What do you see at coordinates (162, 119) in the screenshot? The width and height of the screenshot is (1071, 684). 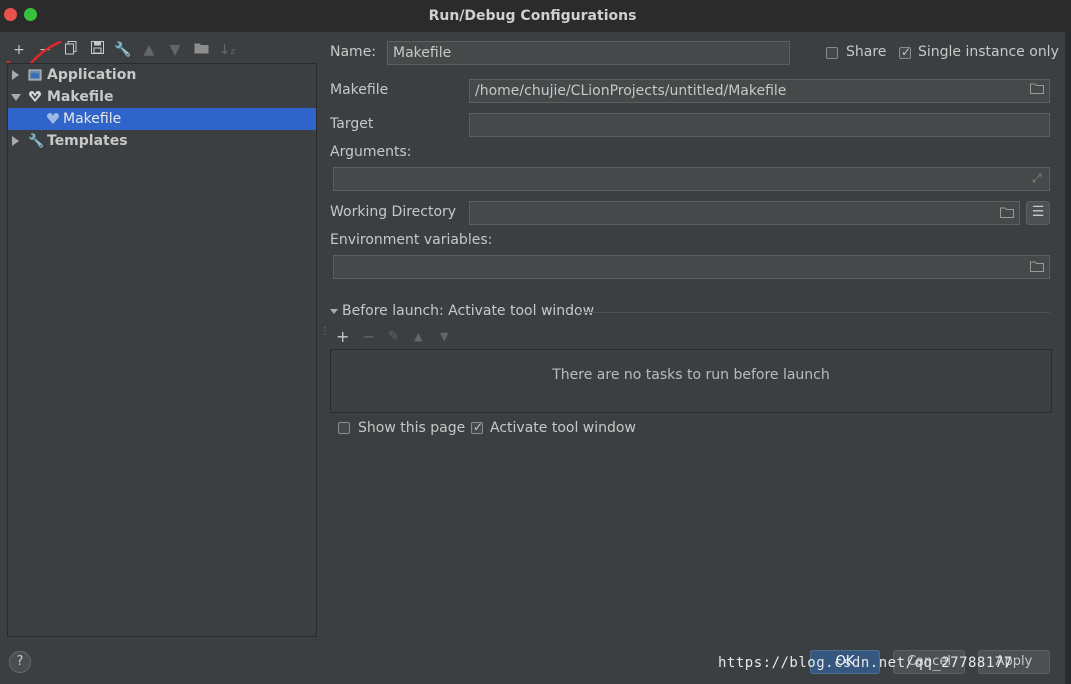 I see `tree-item-makefile-config: Makefile` at bounding box center [162, 119].